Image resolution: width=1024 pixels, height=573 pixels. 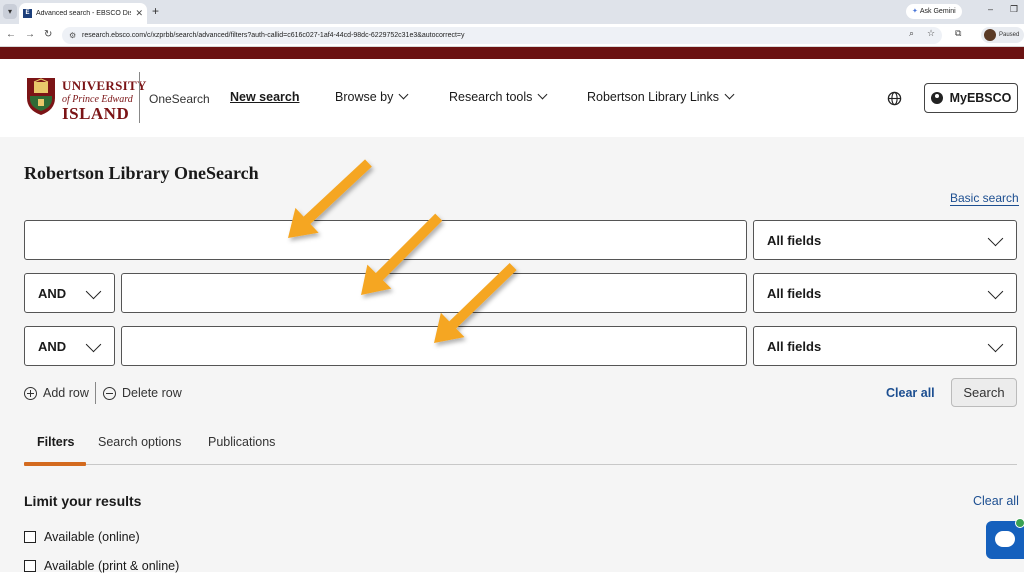 What do you see at coordinates (83, 501) in the screenshot?
I see `limit-results-heading: Limit your results` at bounding box center [83, 501].